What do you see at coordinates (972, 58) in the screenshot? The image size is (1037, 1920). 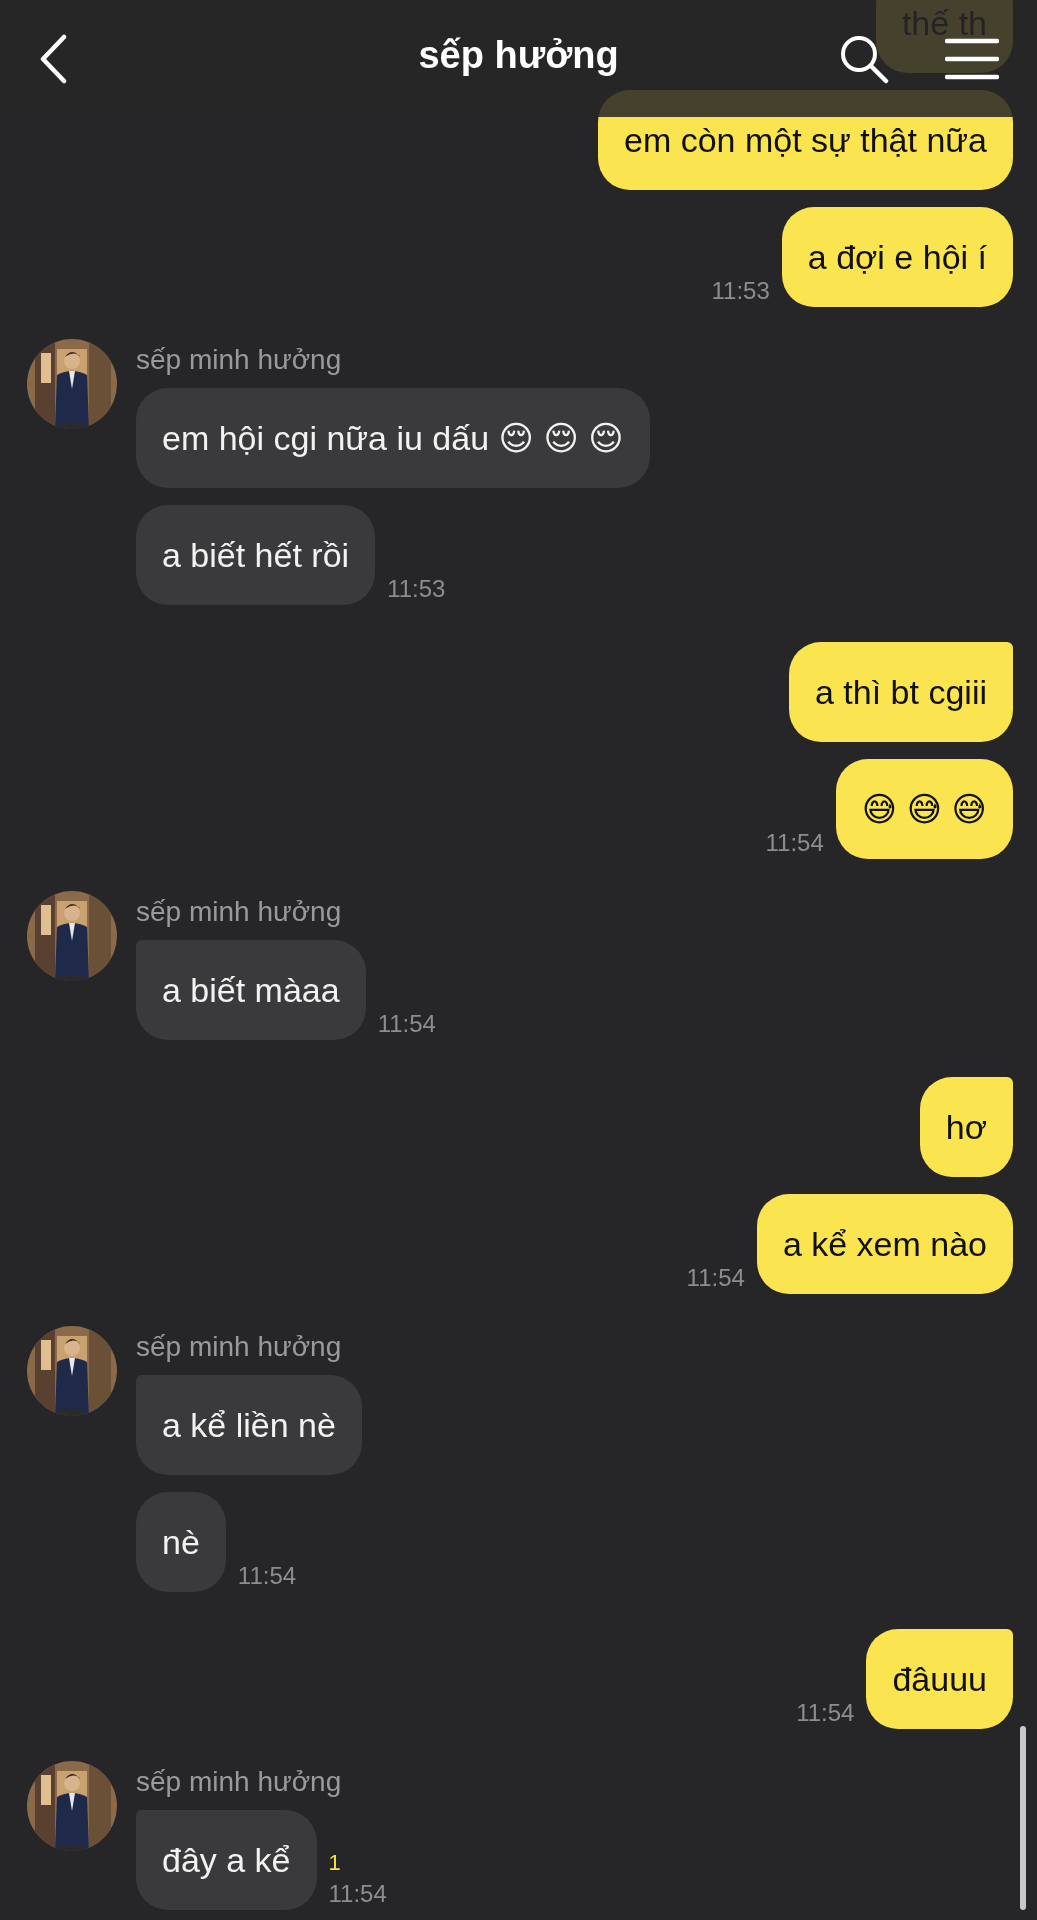 I see `menu-icon` at bounding box center [972, 58].